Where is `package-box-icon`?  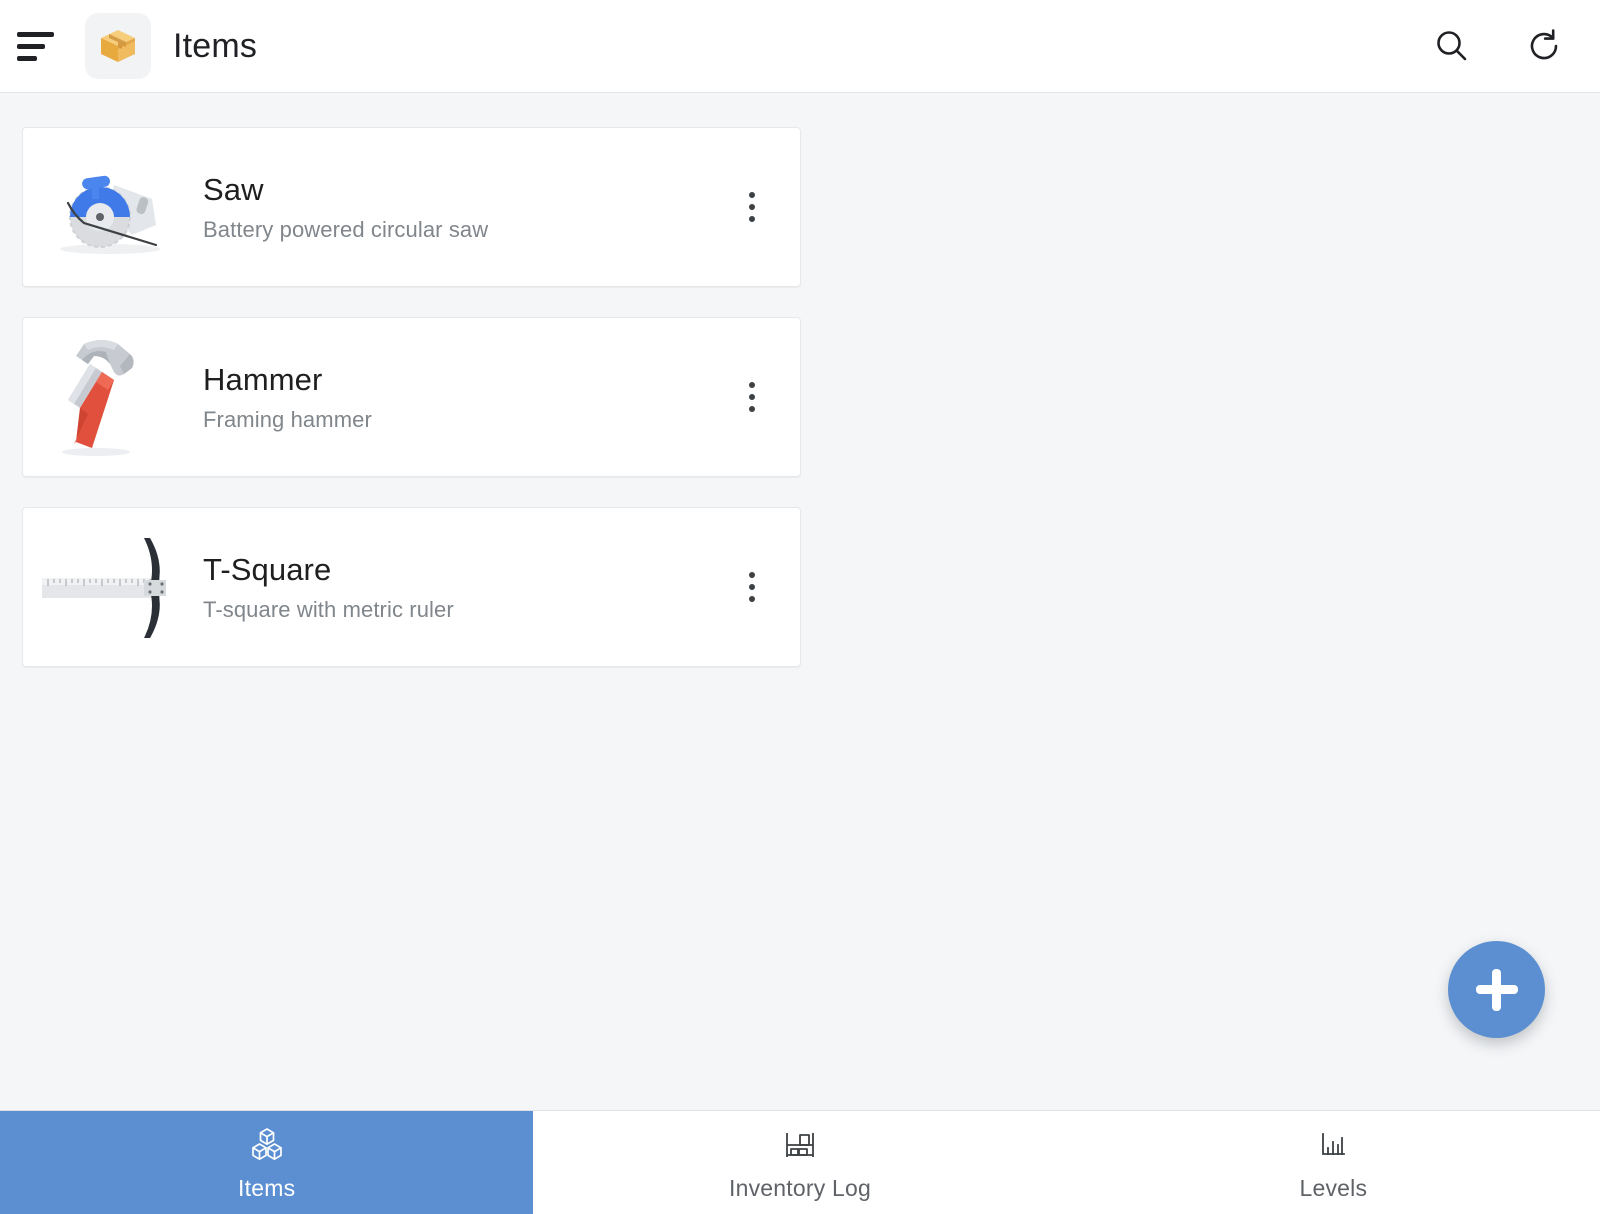
package-box-icon is located at coordinates (118, 46).